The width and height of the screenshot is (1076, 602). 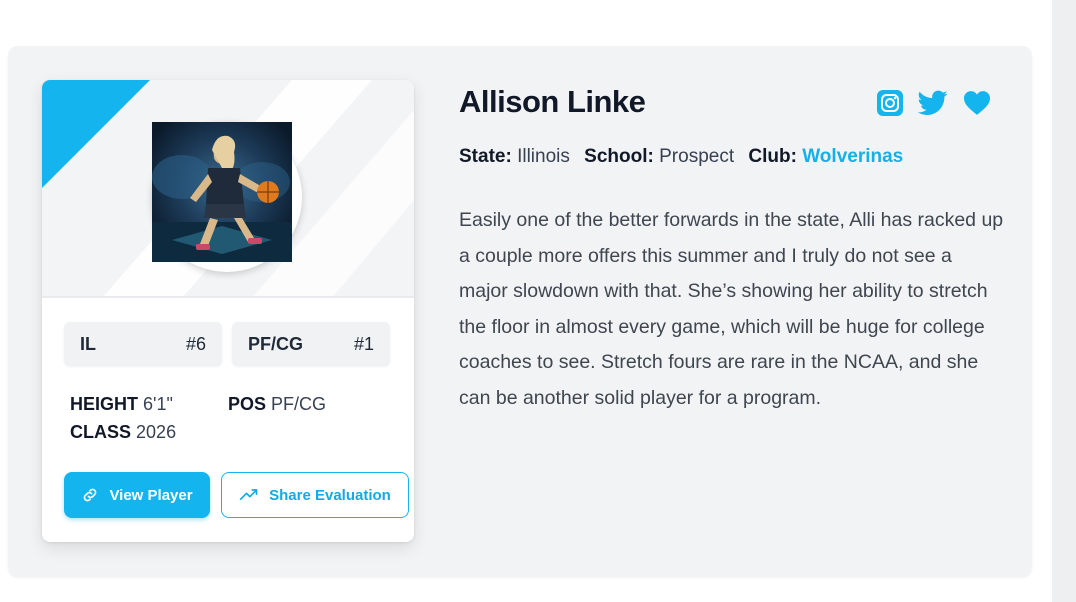 I want to click on ranking-tags: IL #6 PF/CG #1, so click(x=227, y=344).